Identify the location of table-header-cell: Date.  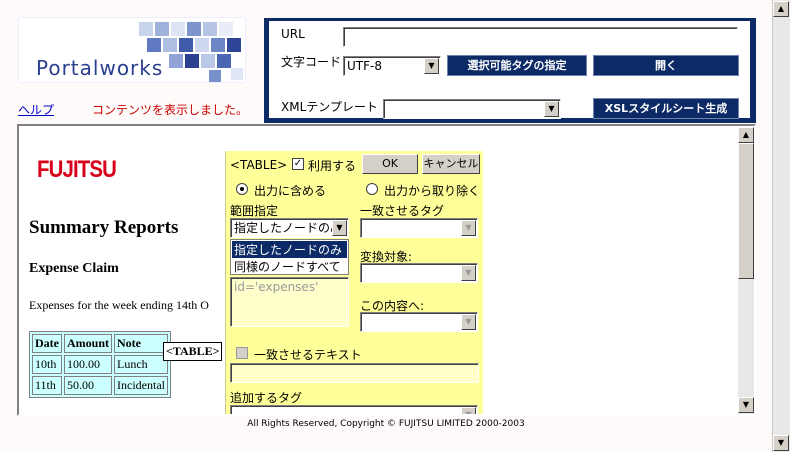
(47, 343).